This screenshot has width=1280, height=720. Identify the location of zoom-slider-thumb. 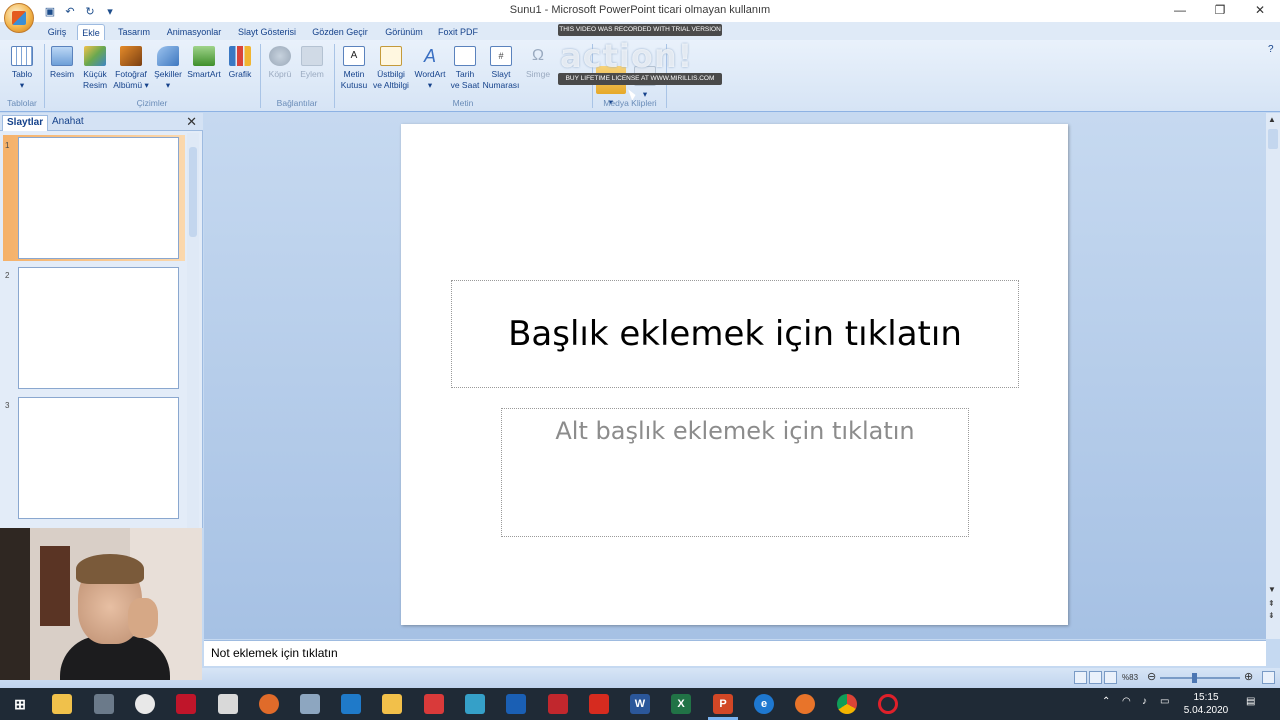
(1194, 678).